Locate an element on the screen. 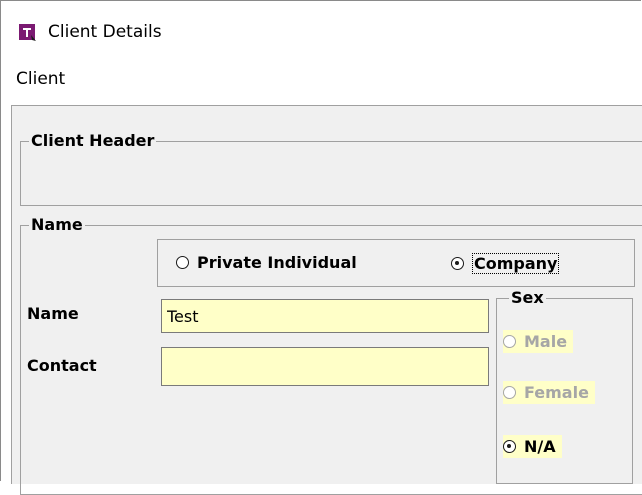  female-label: Female is located at coordinates (556, 392).